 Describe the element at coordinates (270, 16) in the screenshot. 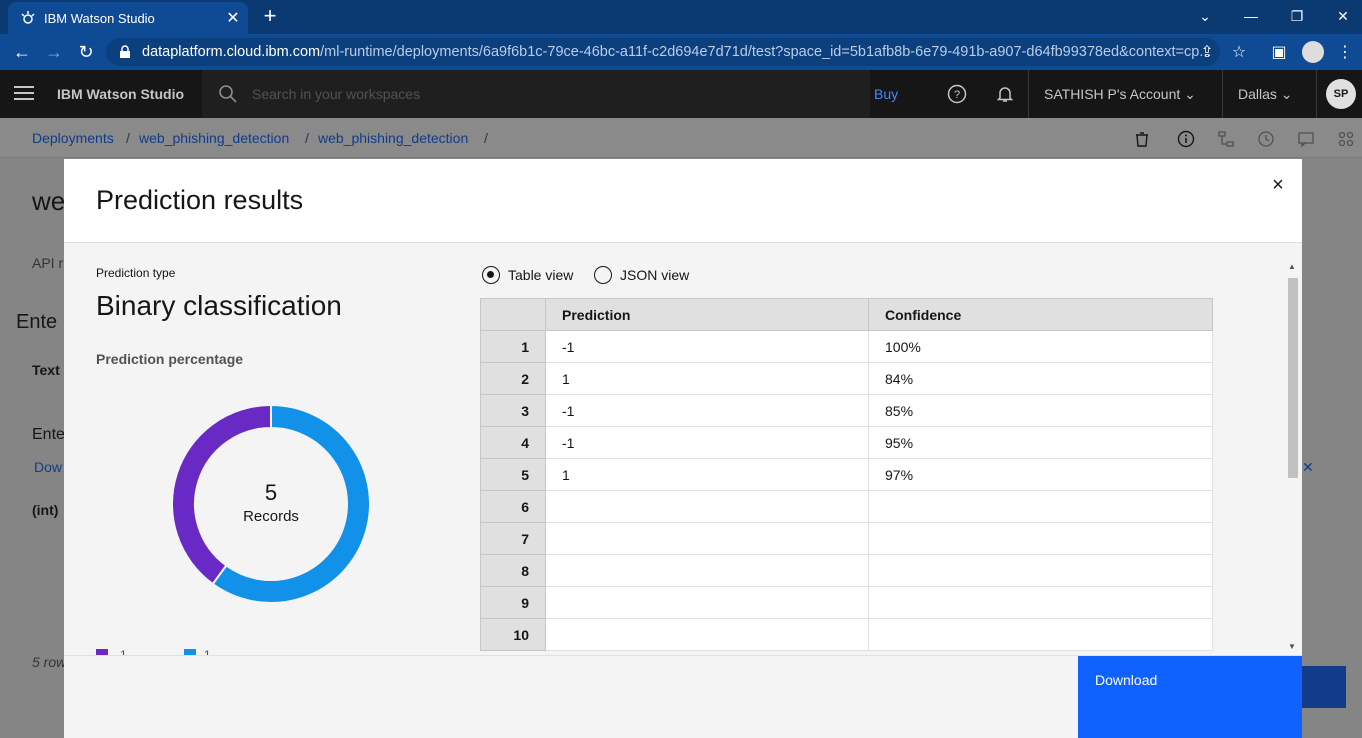

I see `new-tab-button: +` at that location.